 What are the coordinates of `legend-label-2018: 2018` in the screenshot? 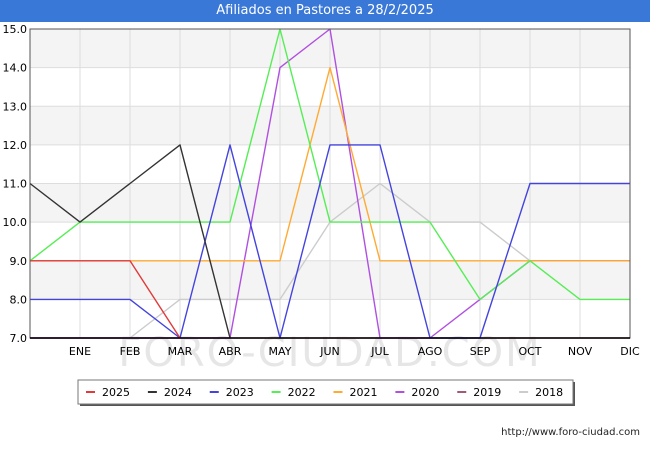 It's located at (549, 392).